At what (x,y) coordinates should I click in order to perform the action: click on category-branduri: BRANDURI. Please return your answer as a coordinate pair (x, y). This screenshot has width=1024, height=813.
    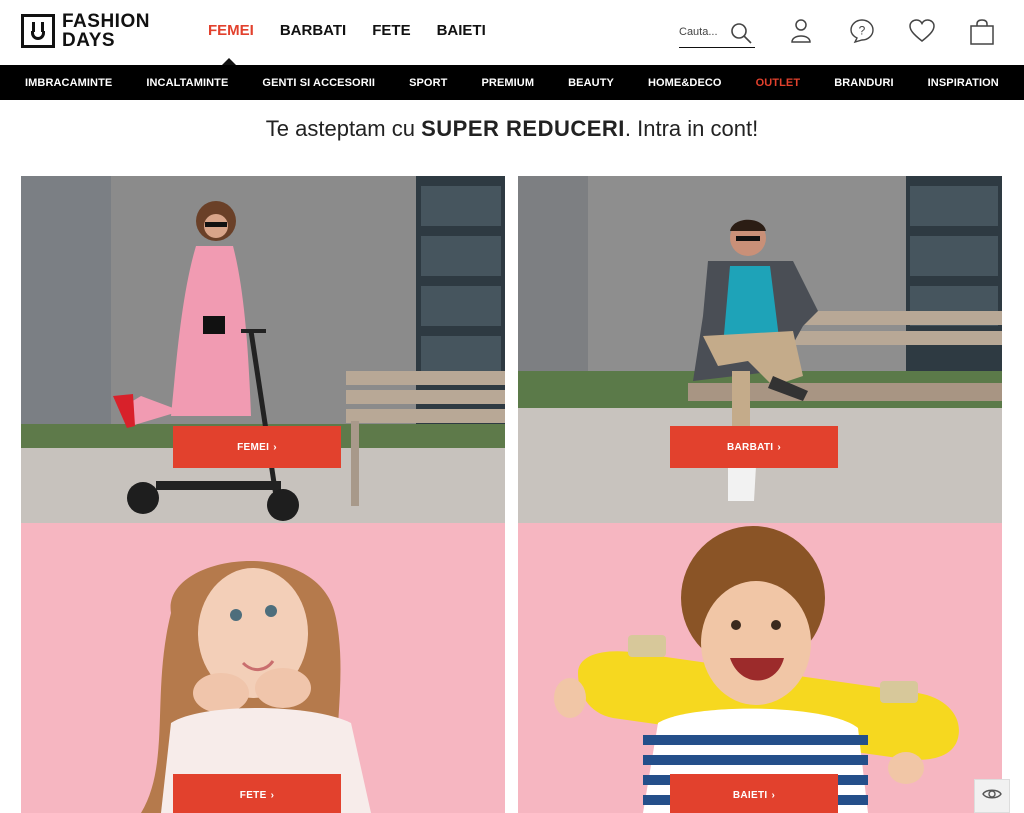
    Looking at the image, I should click on (863, 83).